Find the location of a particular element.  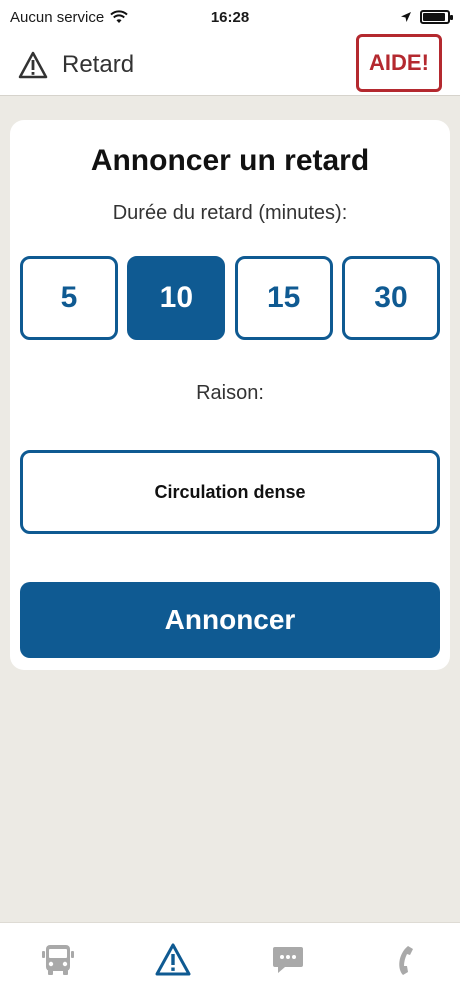

duration-option-5: 5 is located at coordinates (69, 298).